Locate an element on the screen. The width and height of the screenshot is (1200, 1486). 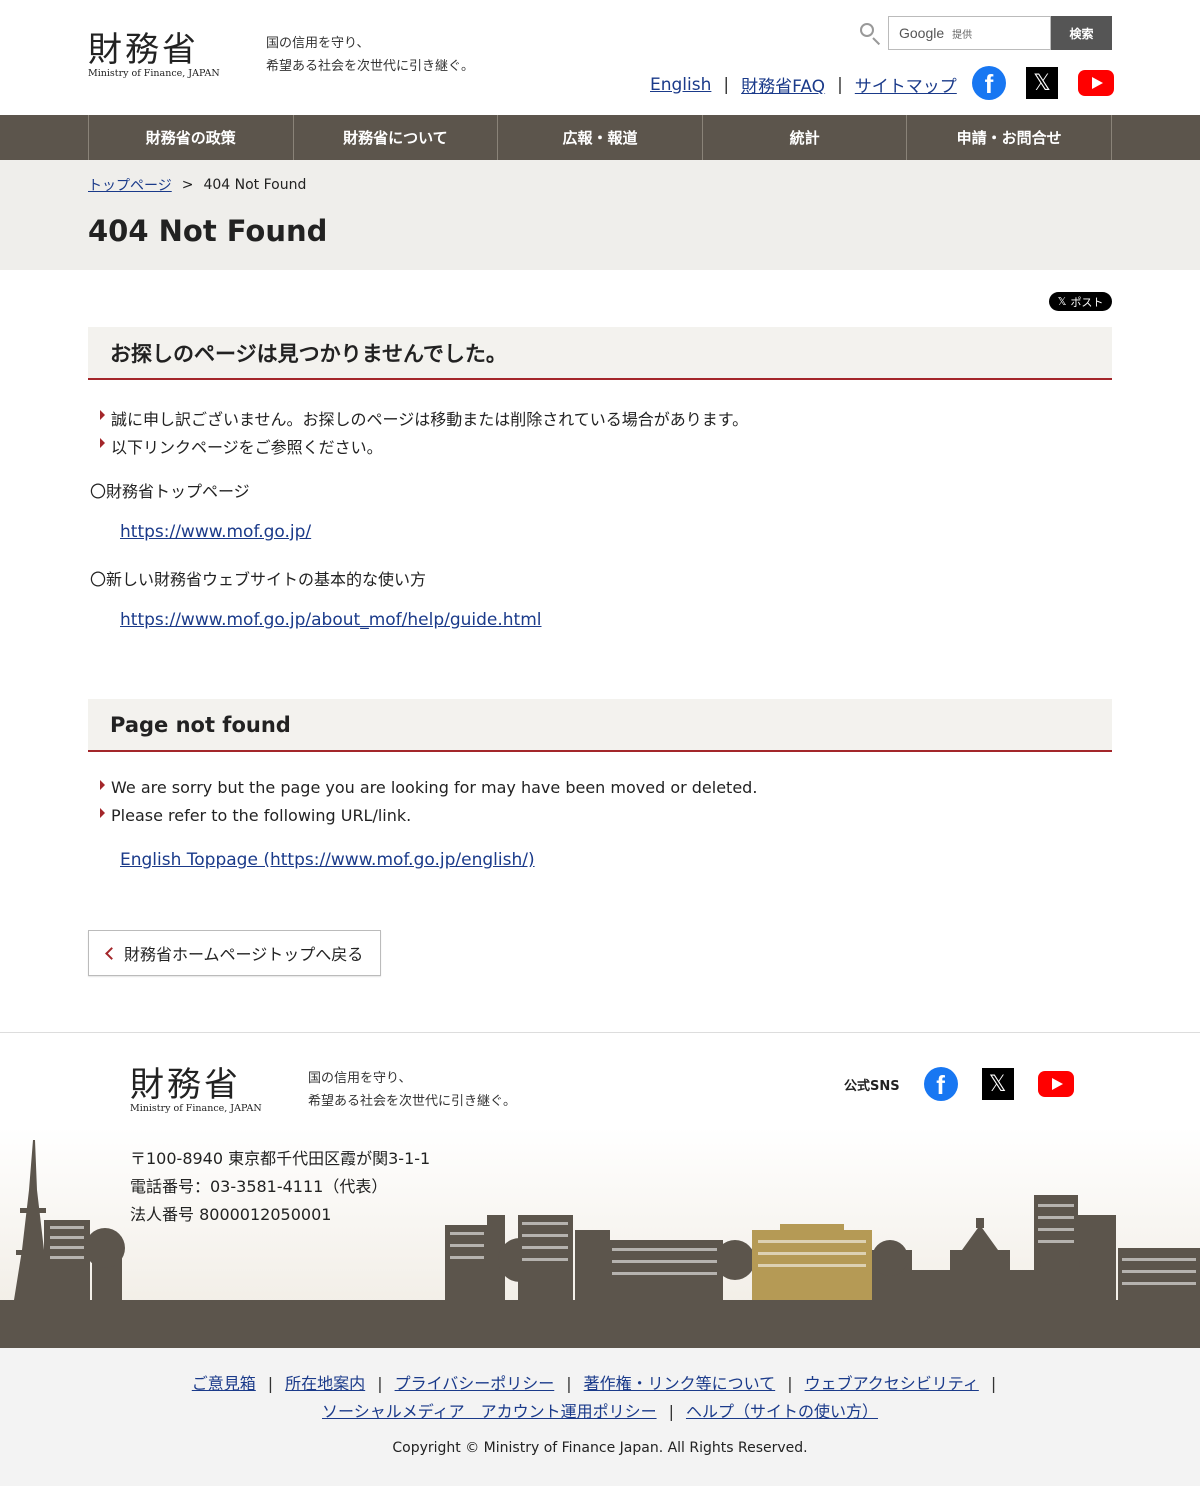
city-skyline-illustration is located at coordinates (607, 1220).